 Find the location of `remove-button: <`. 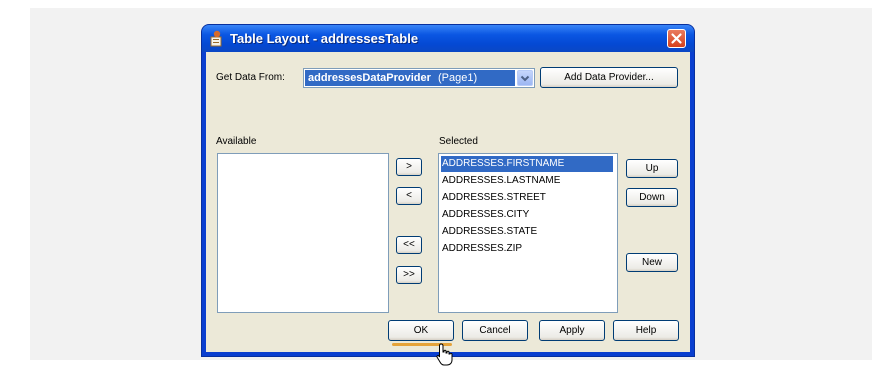

remove-button: < is located at coordinates (409, 196).